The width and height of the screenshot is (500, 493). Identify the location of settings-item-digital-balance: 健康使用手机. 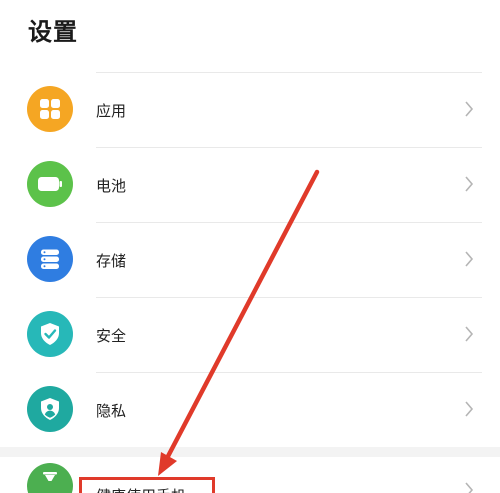
(250, 475).